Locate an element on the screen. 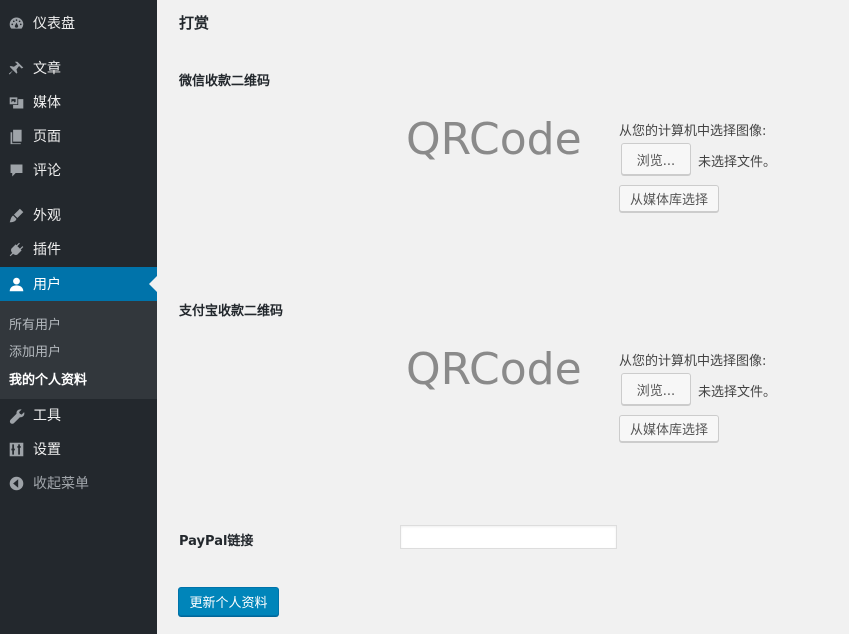 This screenshot has width=849, height=634. dashboard-icon is located at coordinates (16, 23).